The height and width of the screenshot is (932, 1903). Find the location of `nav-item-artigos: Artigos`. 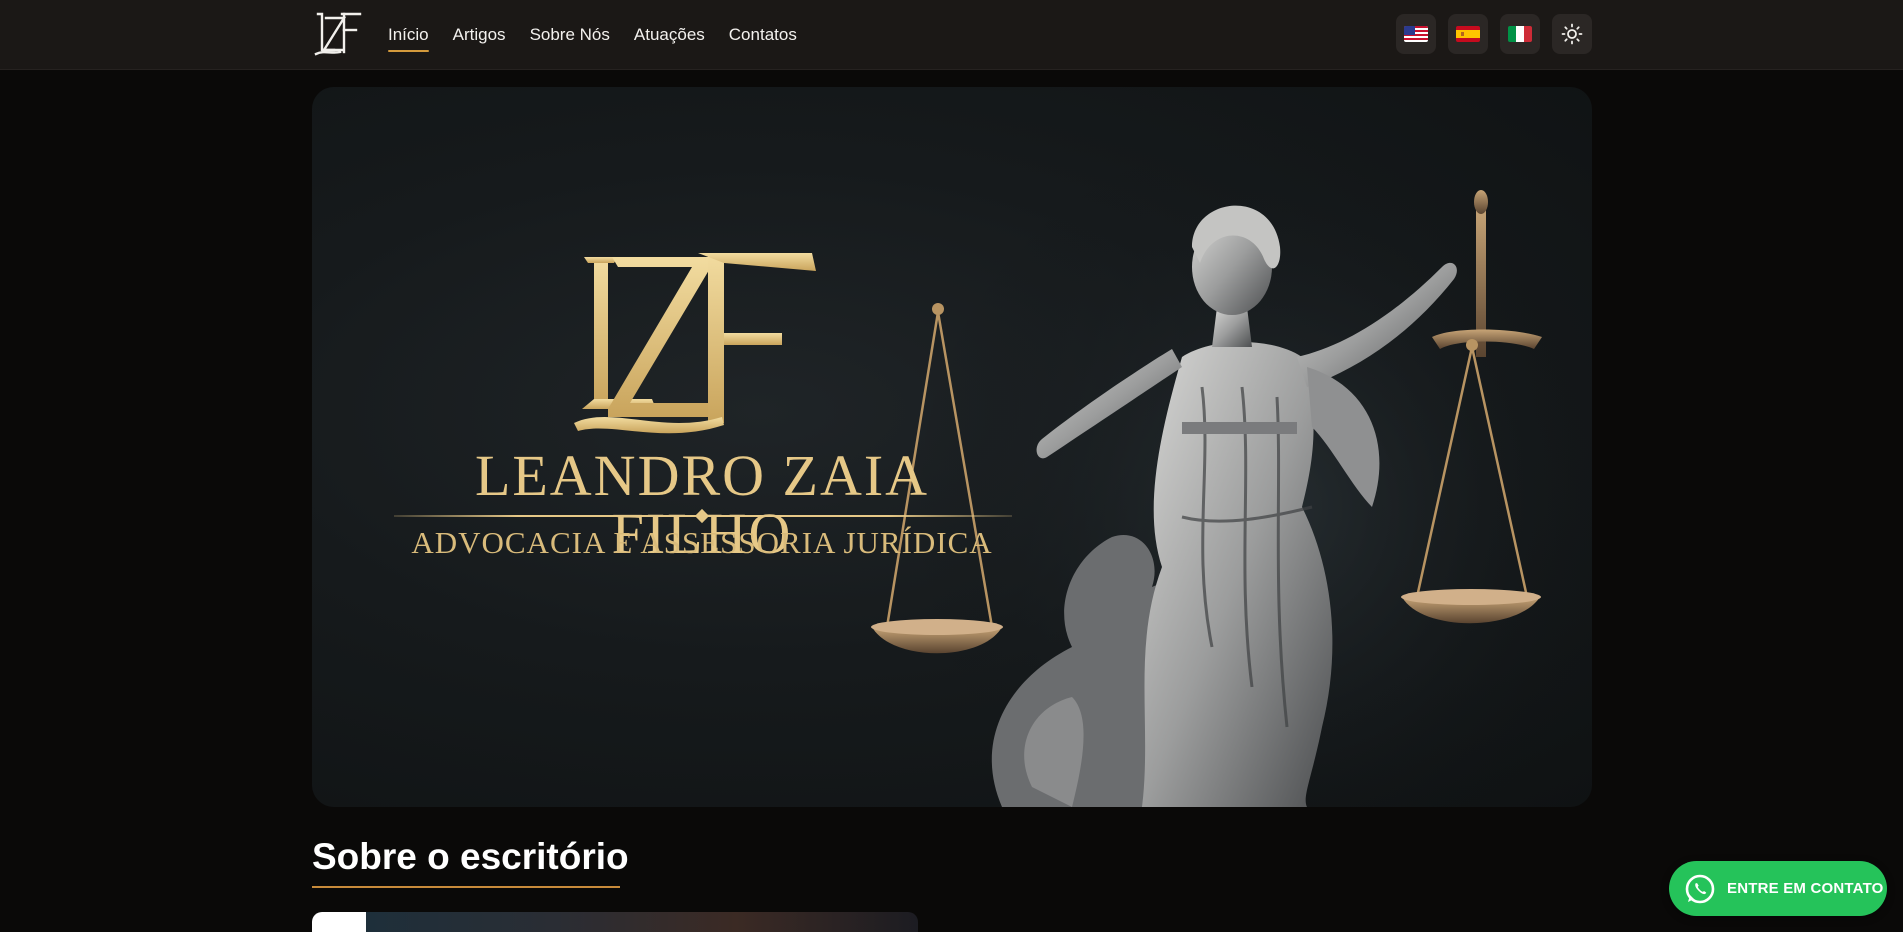

nav-item-artigos: Artigos is located at coordinates (479, 35).